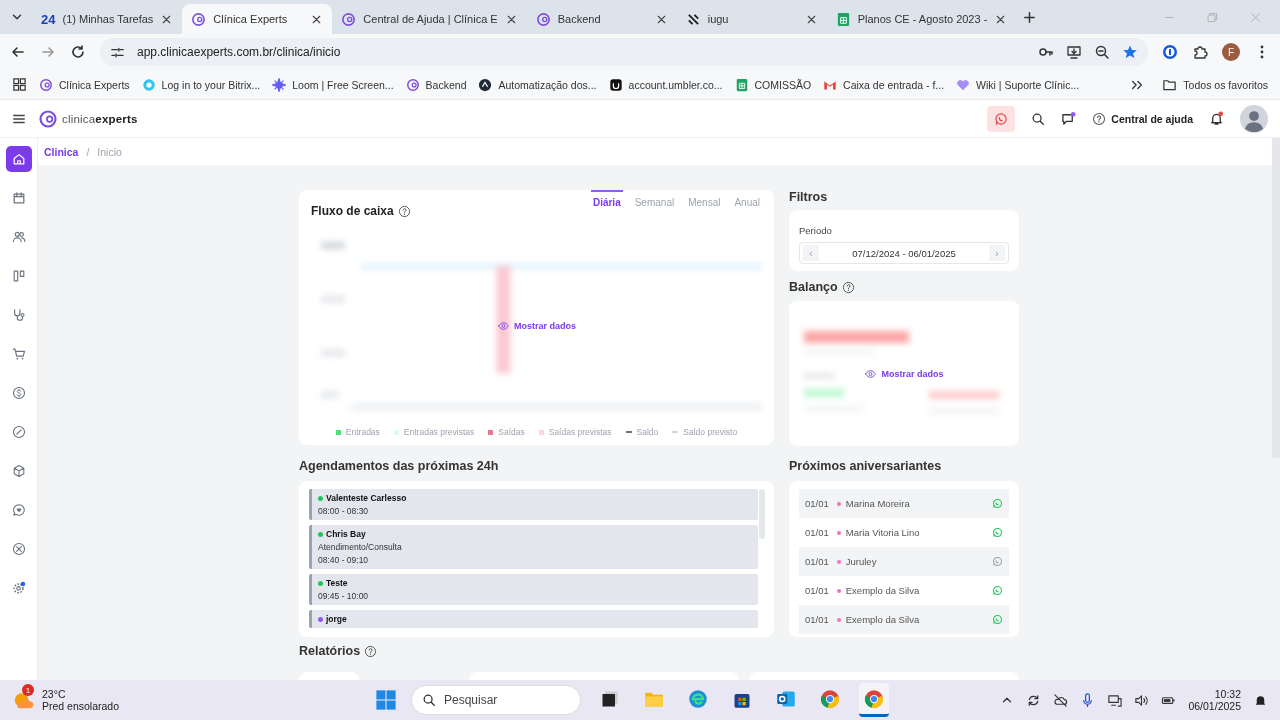  Describe the element at coordinates (601, 19) in the screenshot. I see `browser-tab: Backend` at that location.